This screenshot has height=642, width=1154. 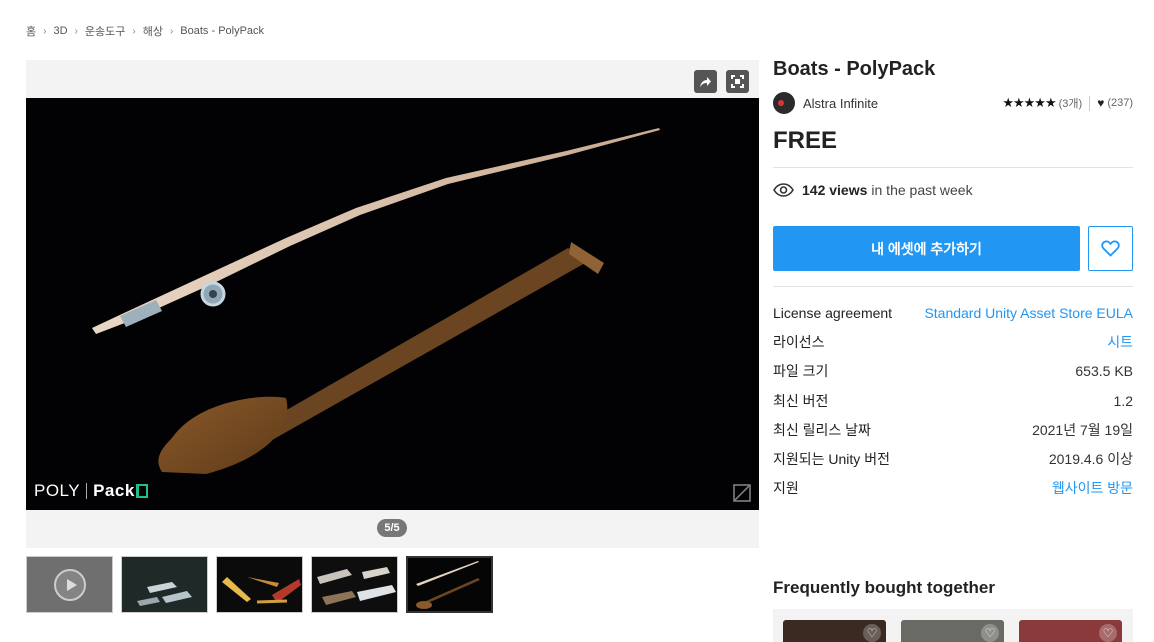 I want to click on breadcrumb-sea: 해상, so click(x=153, y=31).